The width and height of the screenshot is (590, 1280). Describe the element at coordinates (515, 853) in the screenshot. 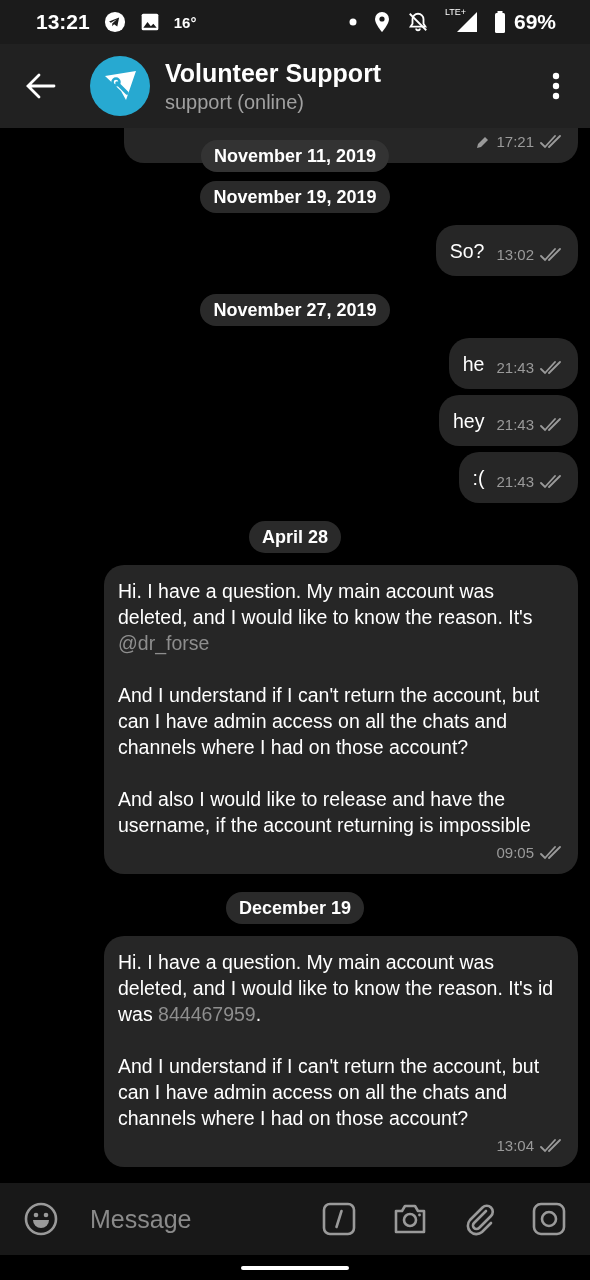

I see `message-time: 09:05` at that location.